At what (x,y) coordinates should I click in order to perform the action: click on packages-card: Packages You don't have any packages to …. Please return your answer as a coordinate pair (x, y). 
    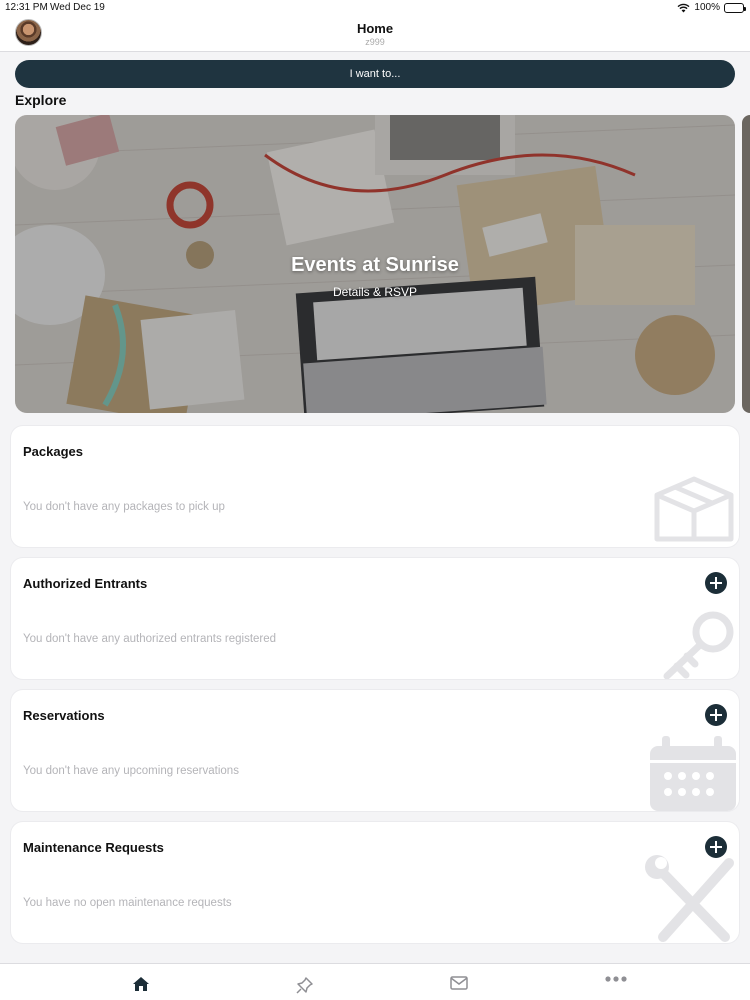
    Looking at the image, I should click on (375, 486).